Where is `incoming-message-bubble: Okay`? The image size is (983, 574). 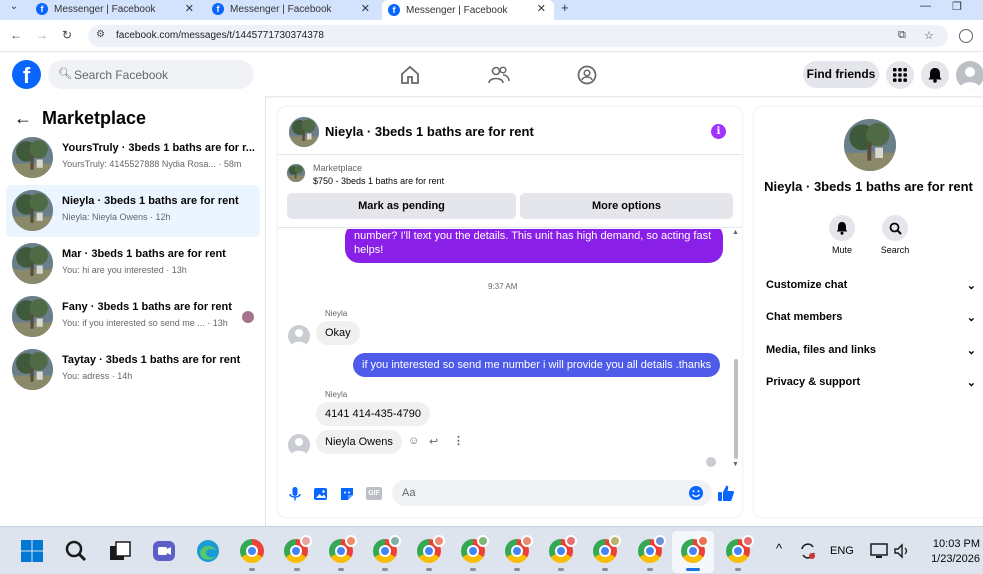
incoming-message-bubble: Okay is located at coordinates (338, 333).